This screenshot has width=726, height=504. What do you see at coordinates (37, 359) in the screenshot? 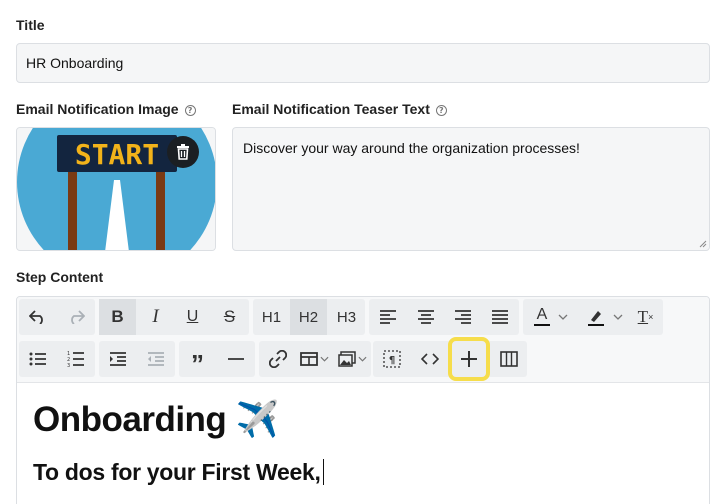
I see `bullet-list-icon` at bounding box center [37, 359].